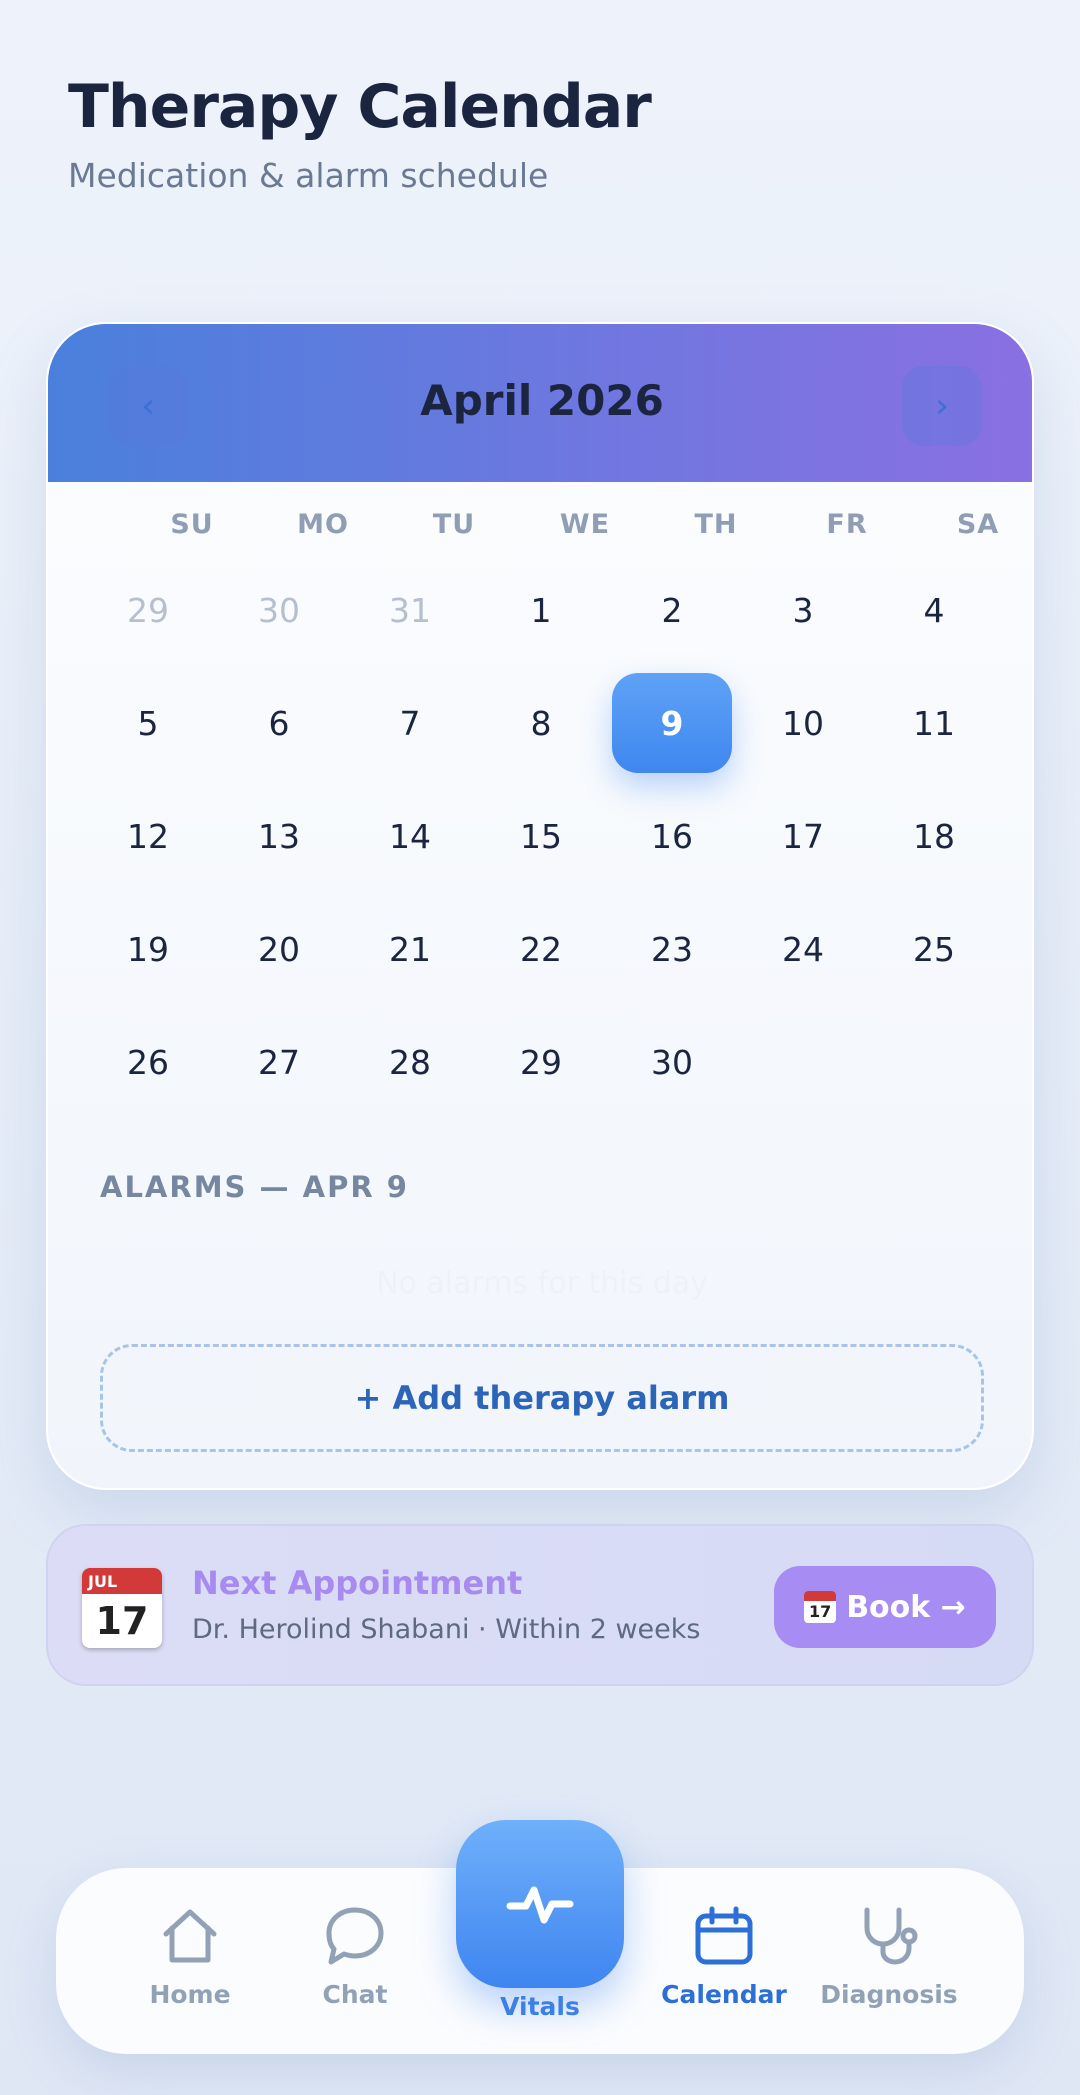 The width and height of the screenshot is (1080, 2095). What do you see at coordinates (672, 949) in the screenshot?
I see `calendar-day: 23` at bounding box center [672, 949].